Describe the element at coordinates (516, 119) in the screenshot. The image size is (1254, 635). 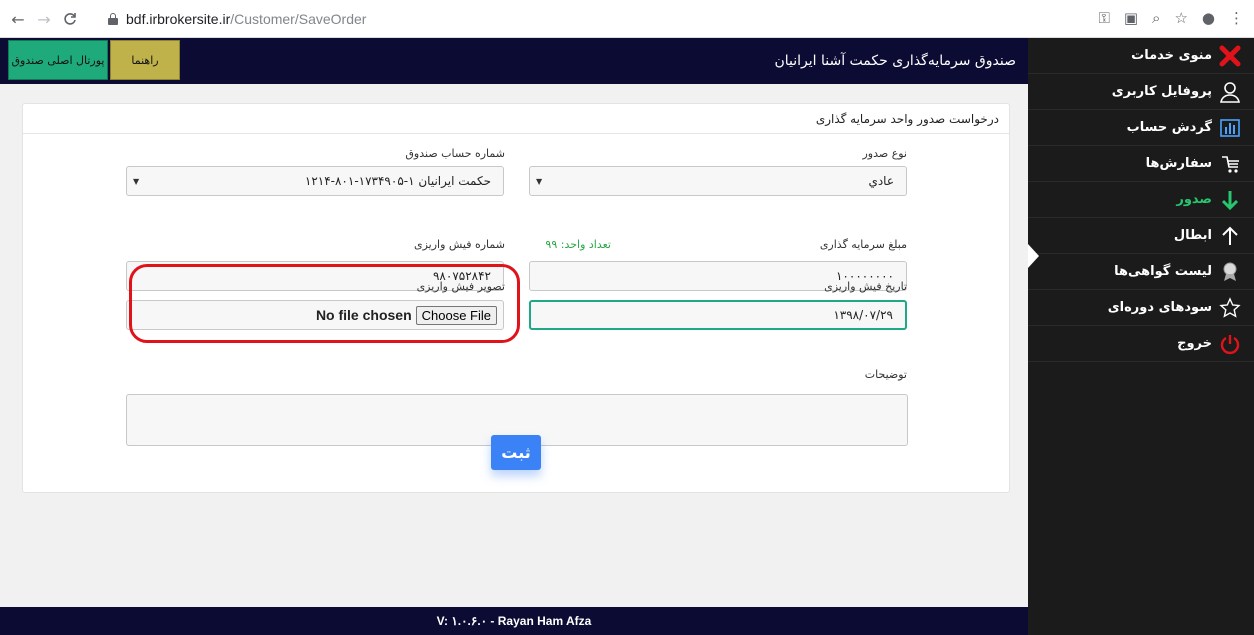
I see `card-title: درخواست صدور واحد سرمایه گذاری` at that location.